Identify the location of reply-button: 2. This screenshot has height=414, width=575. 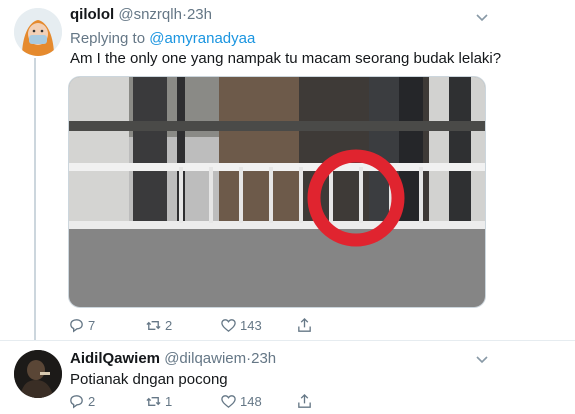
(81, 401).